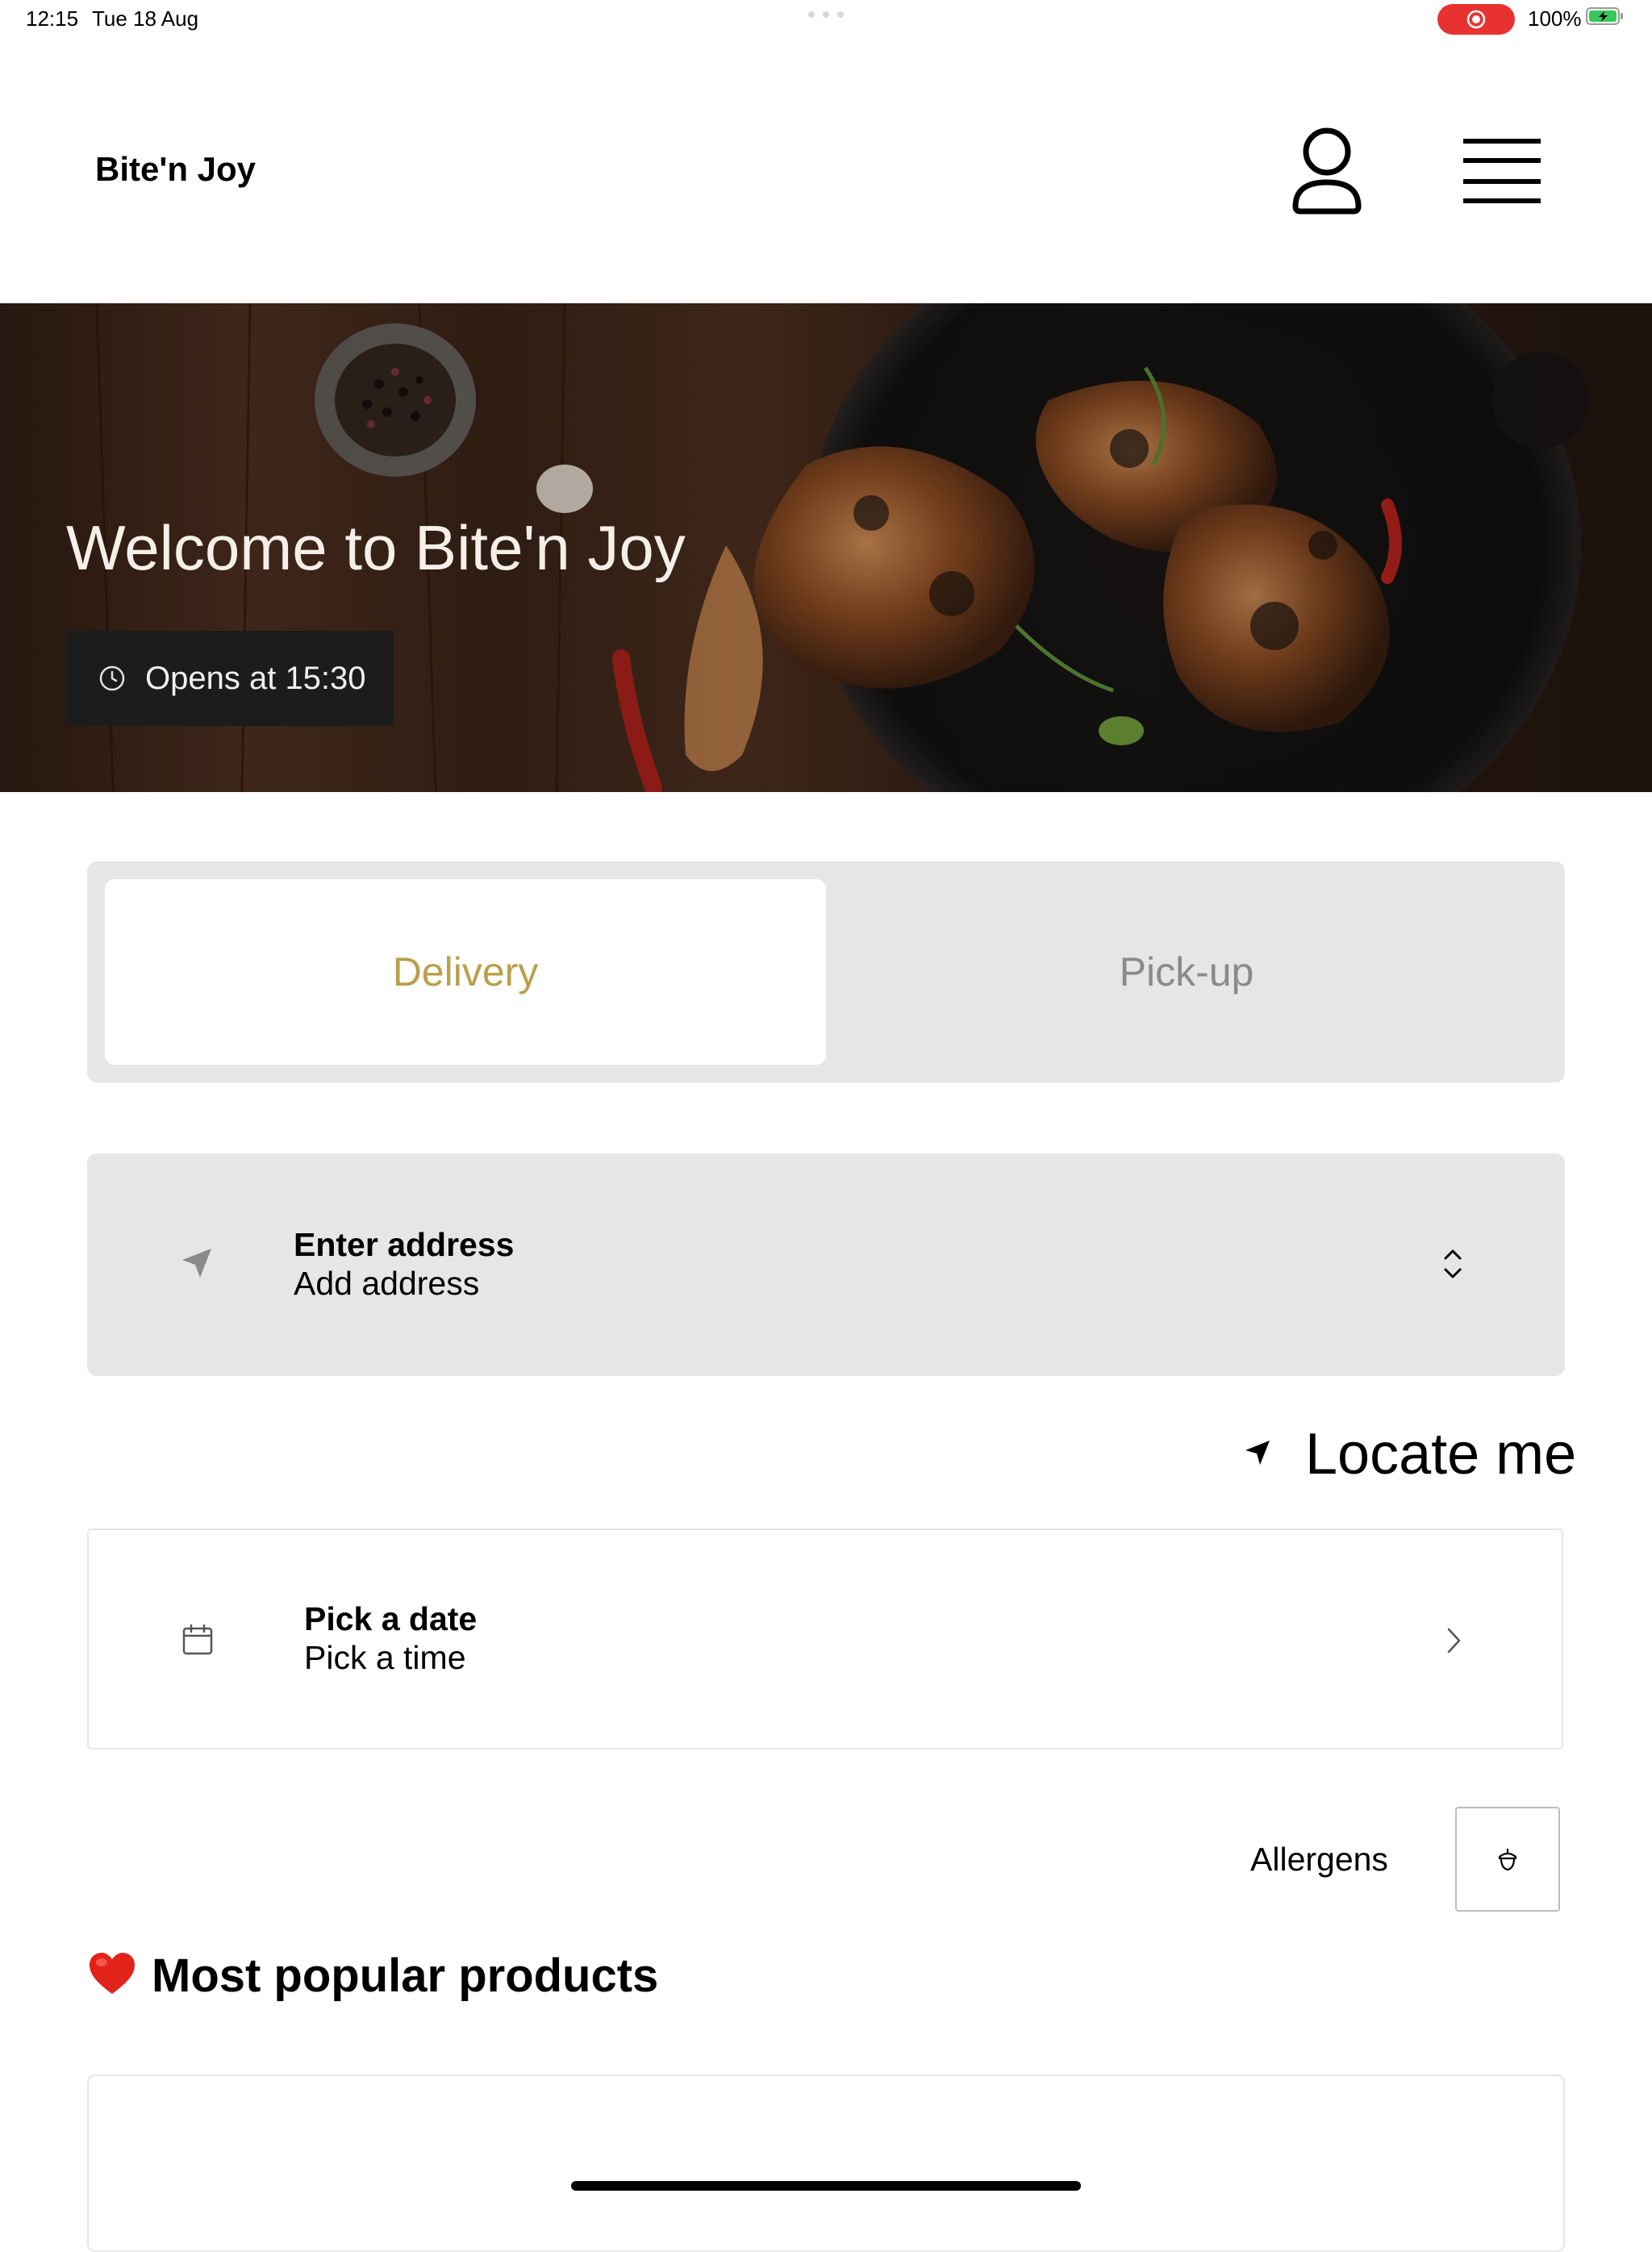 The image size is (1652, 2252). I want to click on opening-hours-text: Opens at 15:30, so click(255, 678).